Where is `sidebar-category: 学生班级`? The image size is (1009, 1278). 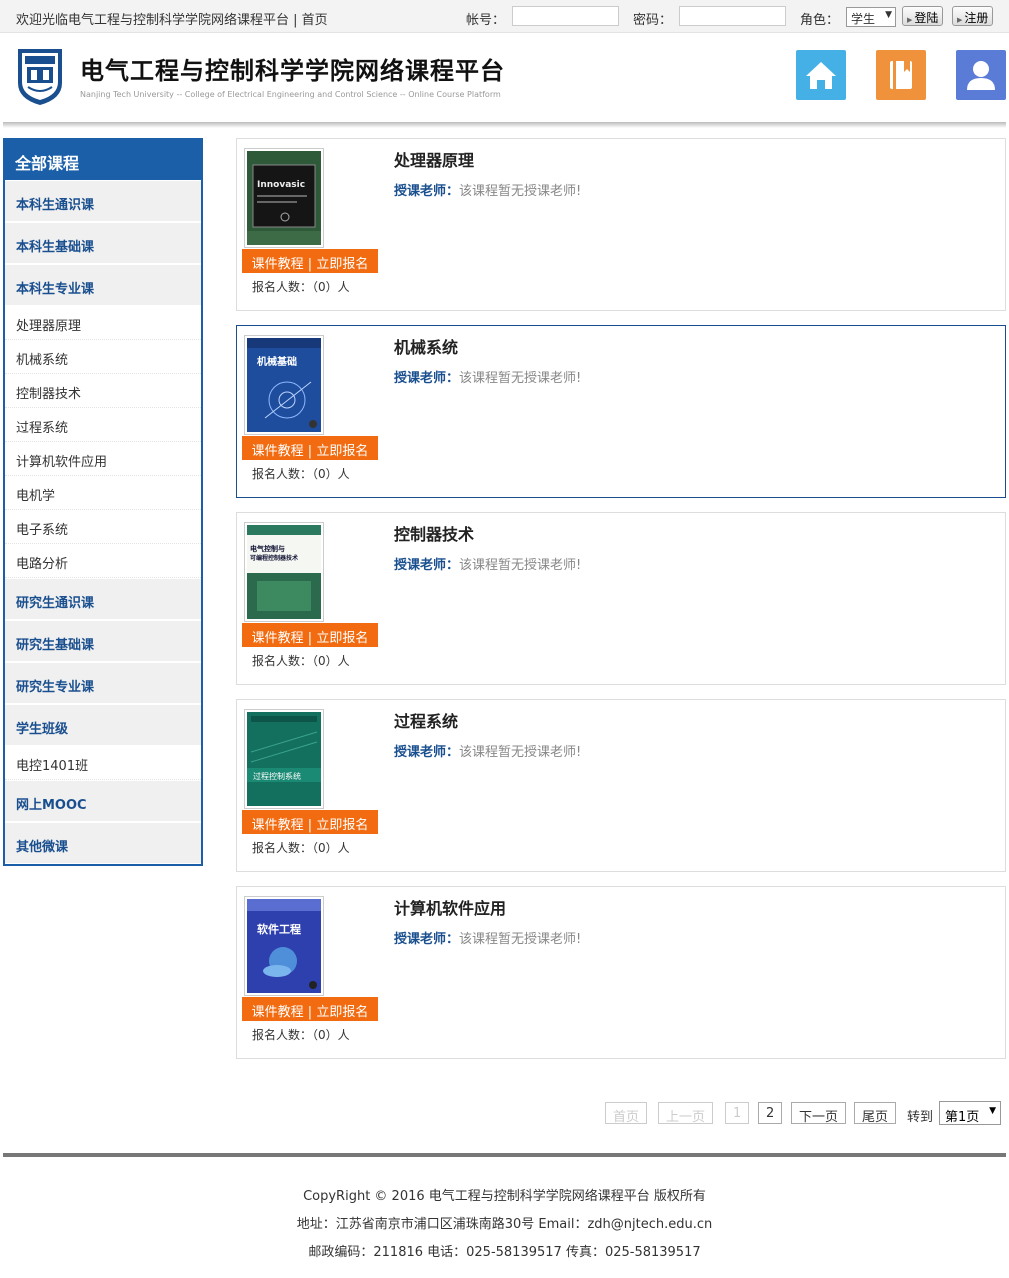 sidebar-category: 学生班级 is located at coordinates (103, 725).